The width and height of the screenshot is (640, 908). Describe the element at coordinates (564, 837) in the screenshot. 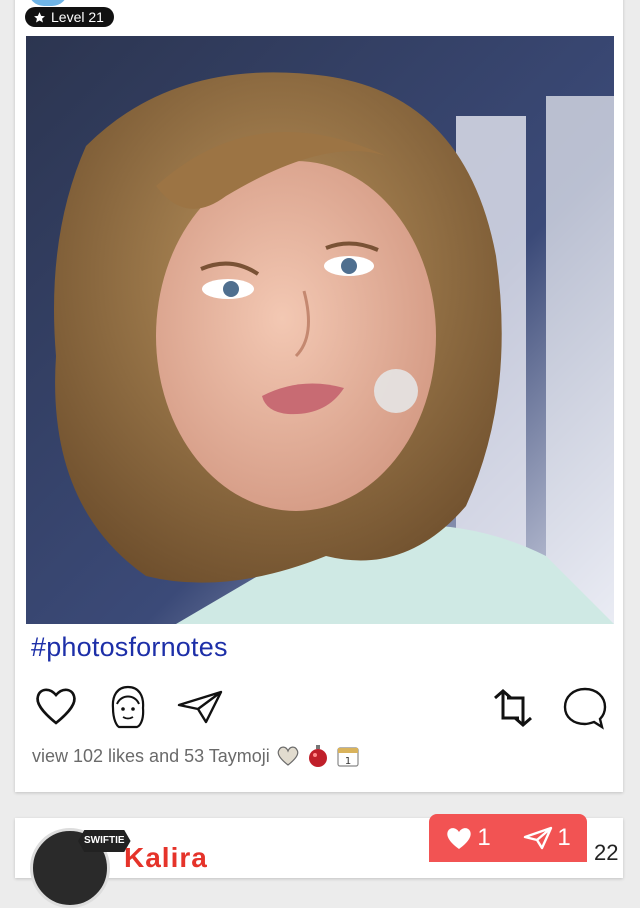

I see `shares-count: 1` at that location.